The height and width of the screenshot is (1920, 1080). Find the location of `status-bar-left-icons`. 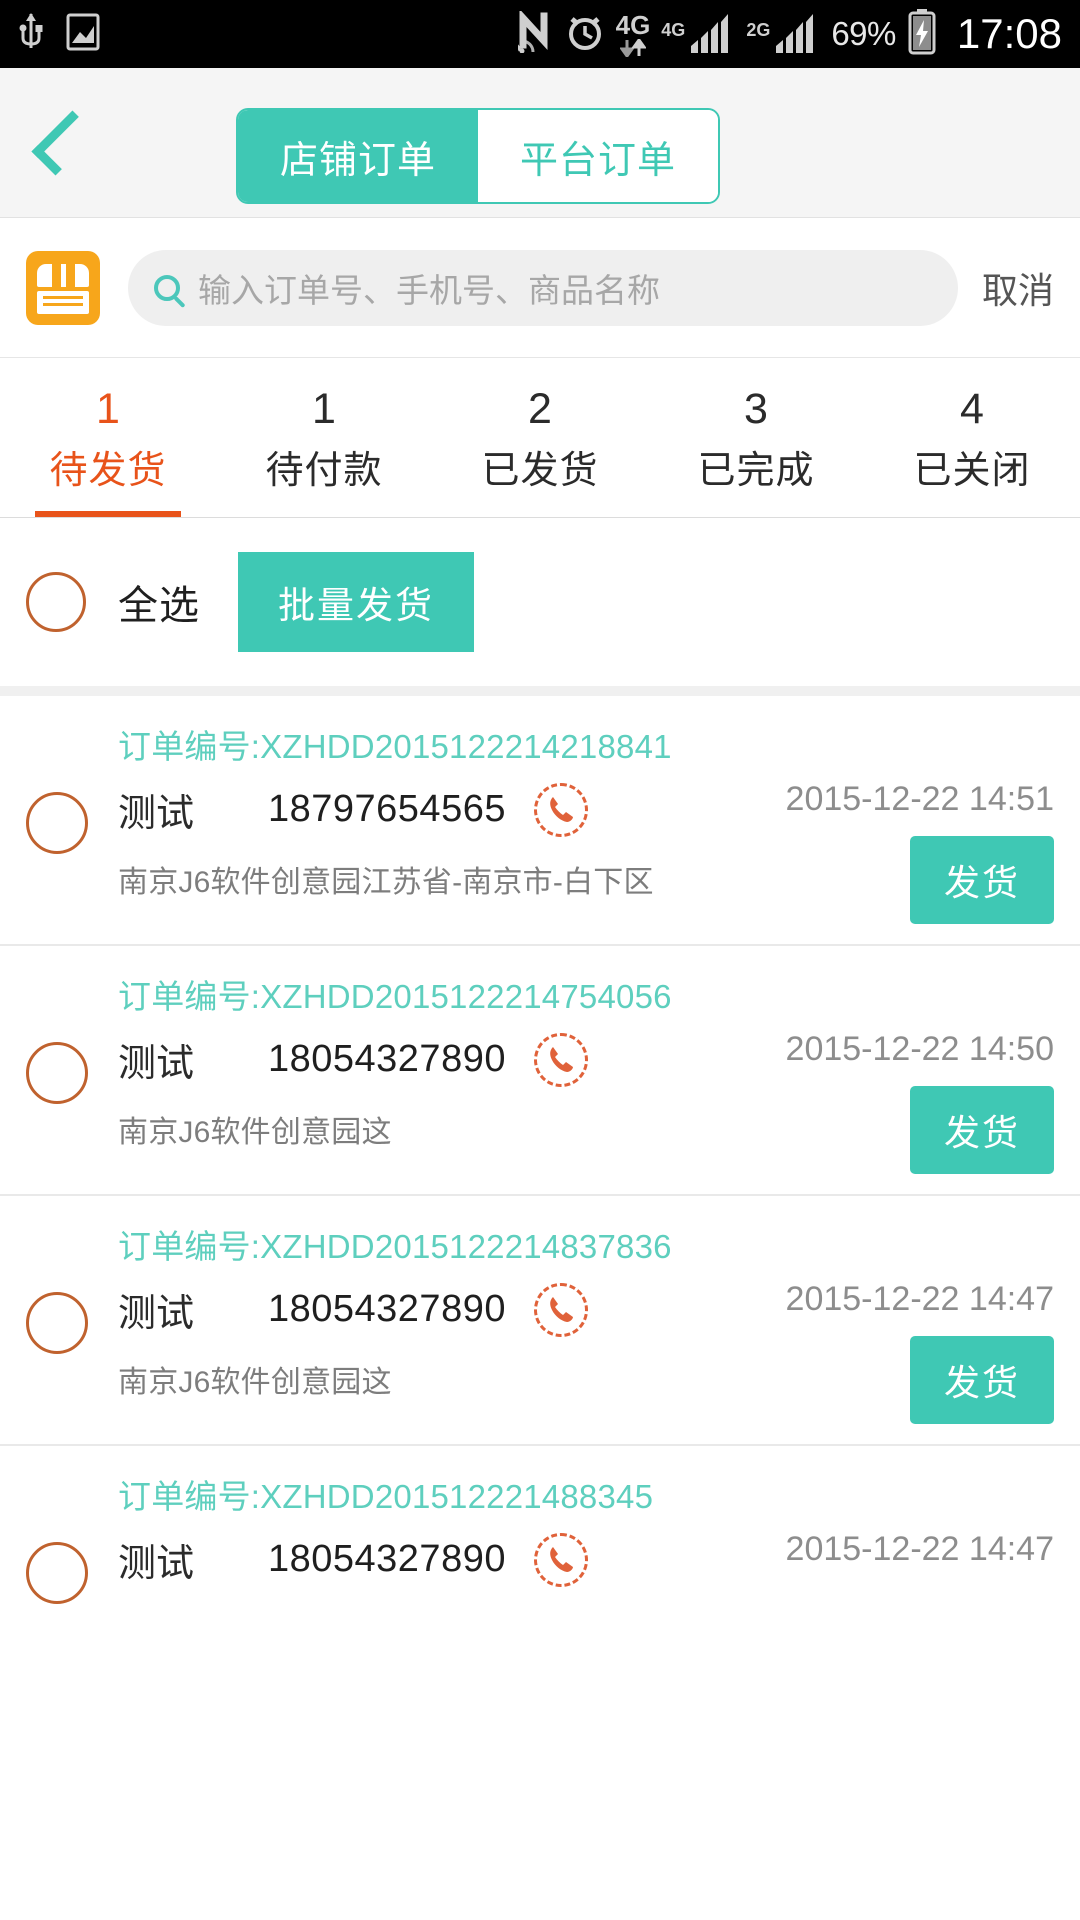

status-bar-left-icons is located at coordinates (59, 34).